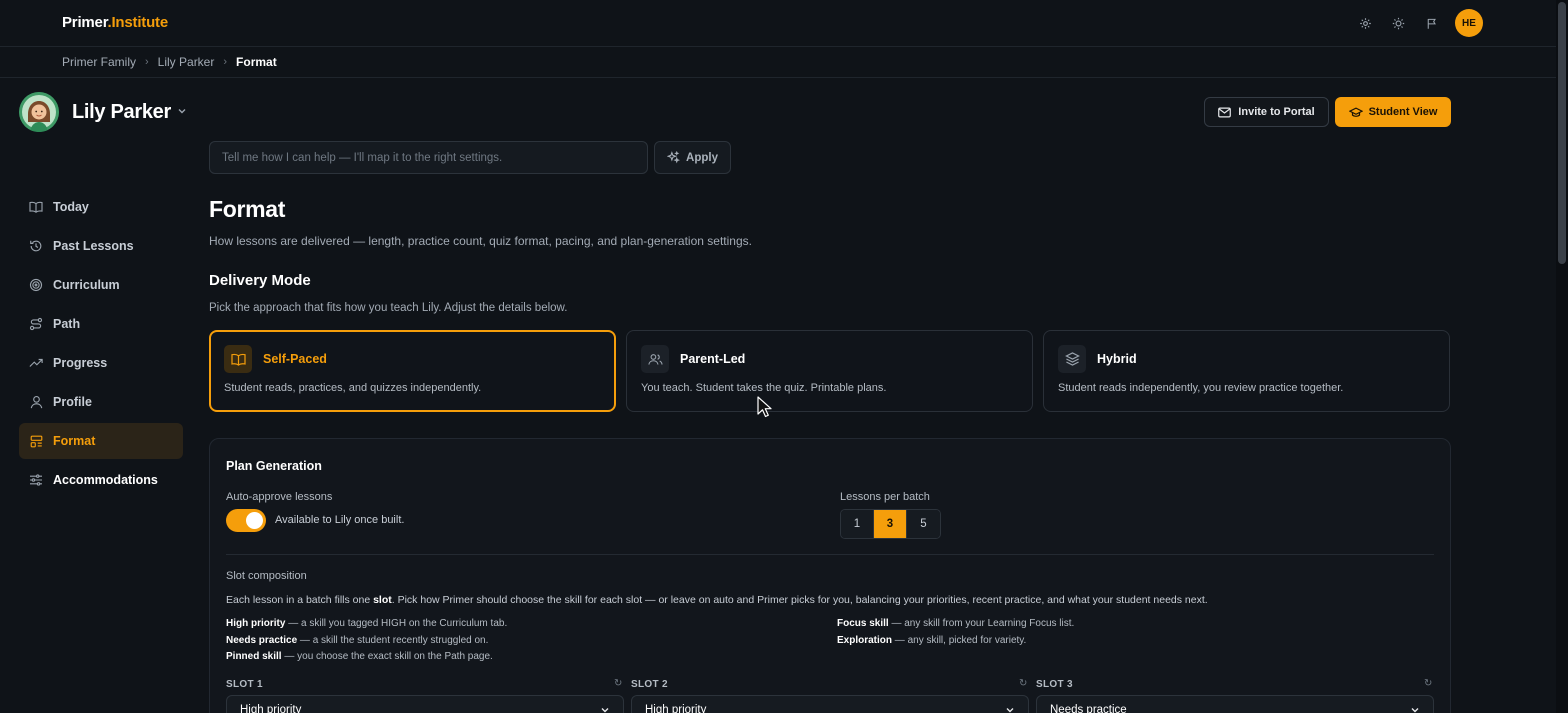 The height and width of the screenshot is (713, 1568). What do you see at coordinates (1266, 112) in the screenshot?
I see `invite-to-portal-button: Invite to Portal` at bounding box center [1266, 112].